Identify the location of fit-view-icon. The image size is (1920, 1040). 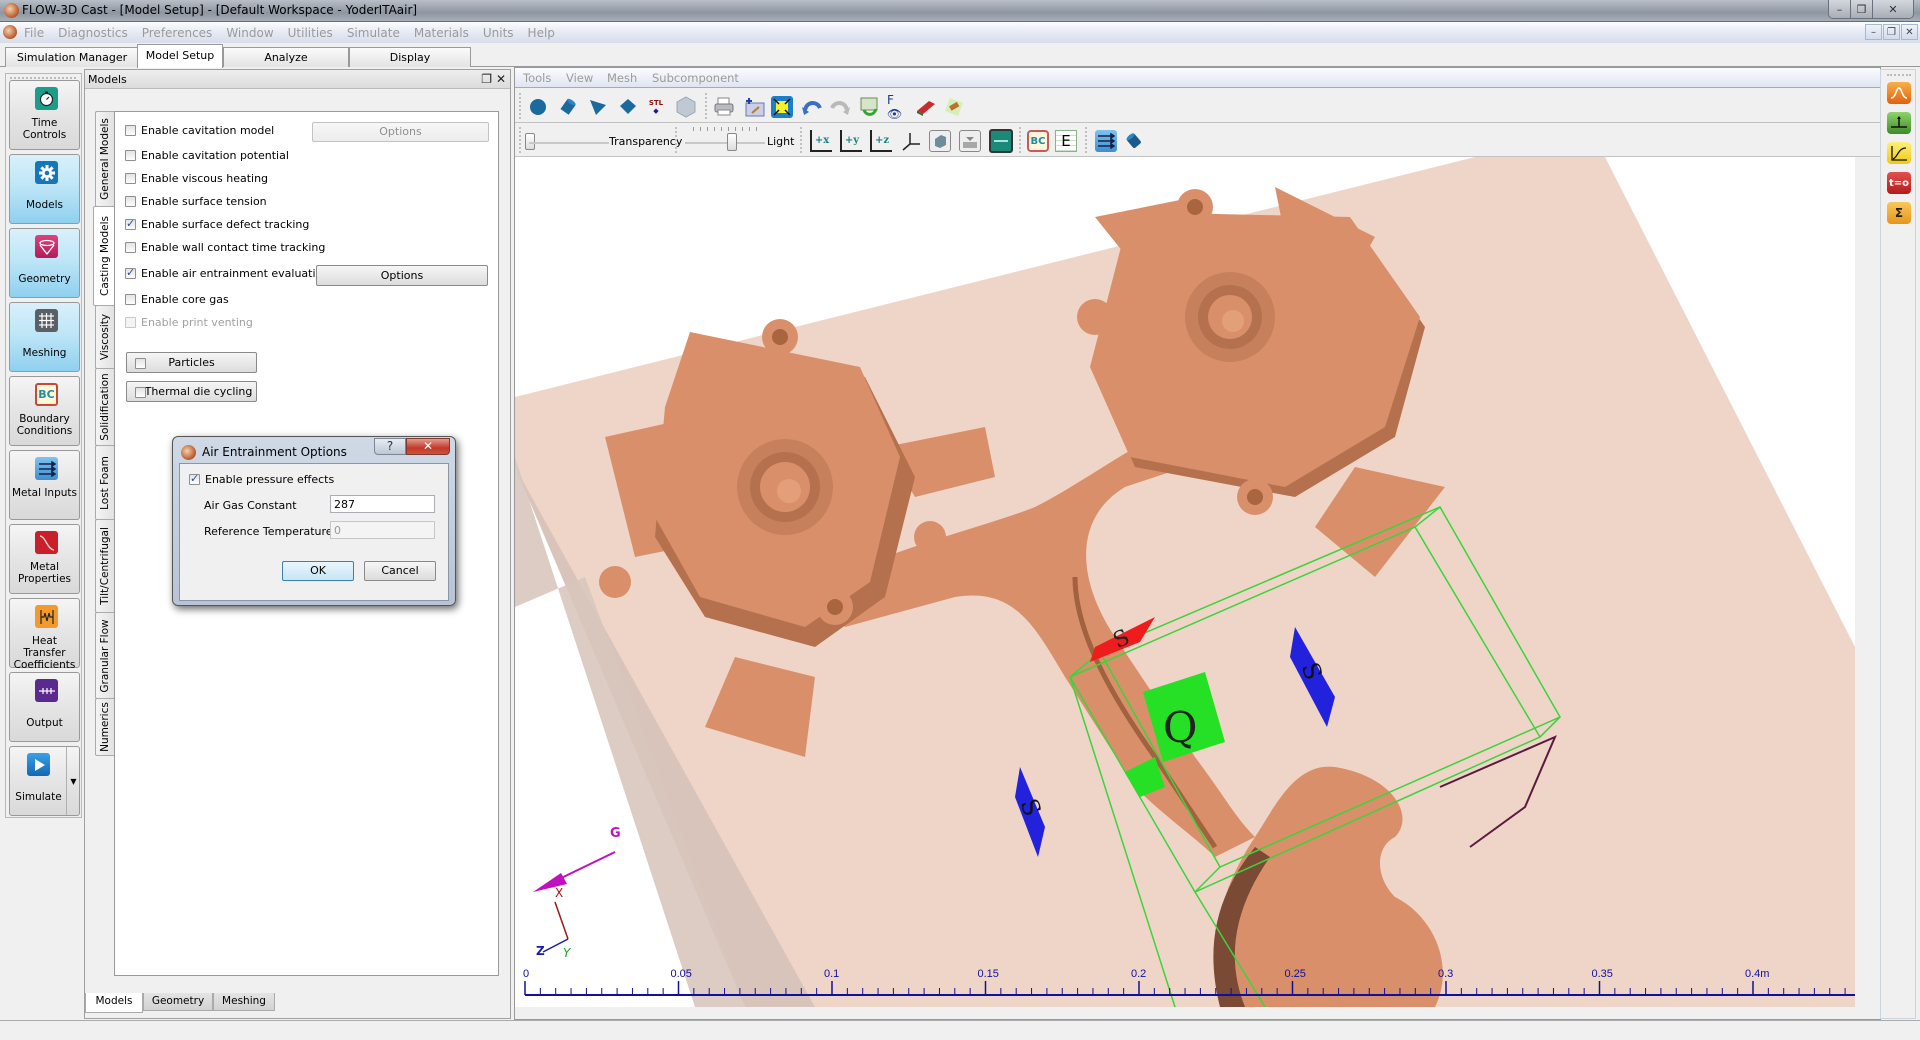
(782, 107).